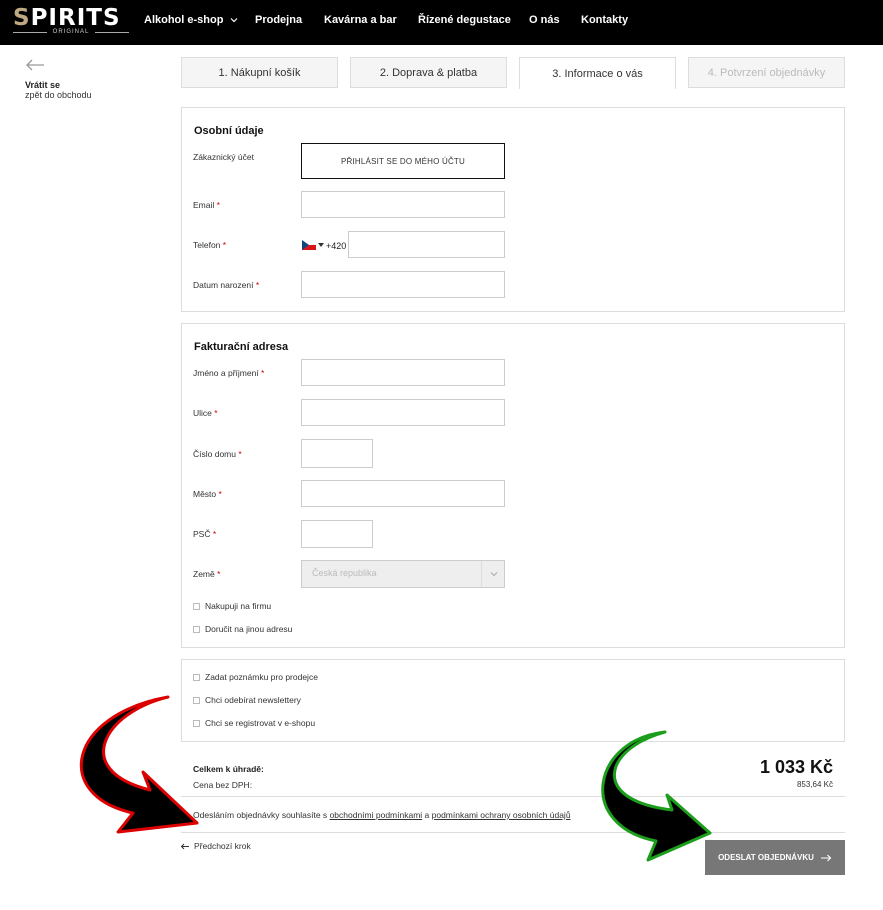 The height and width of the screenshot is (910, 883). I want to click on other-address-checkbox: Doručit na jinou adresu, so click(242, 629).